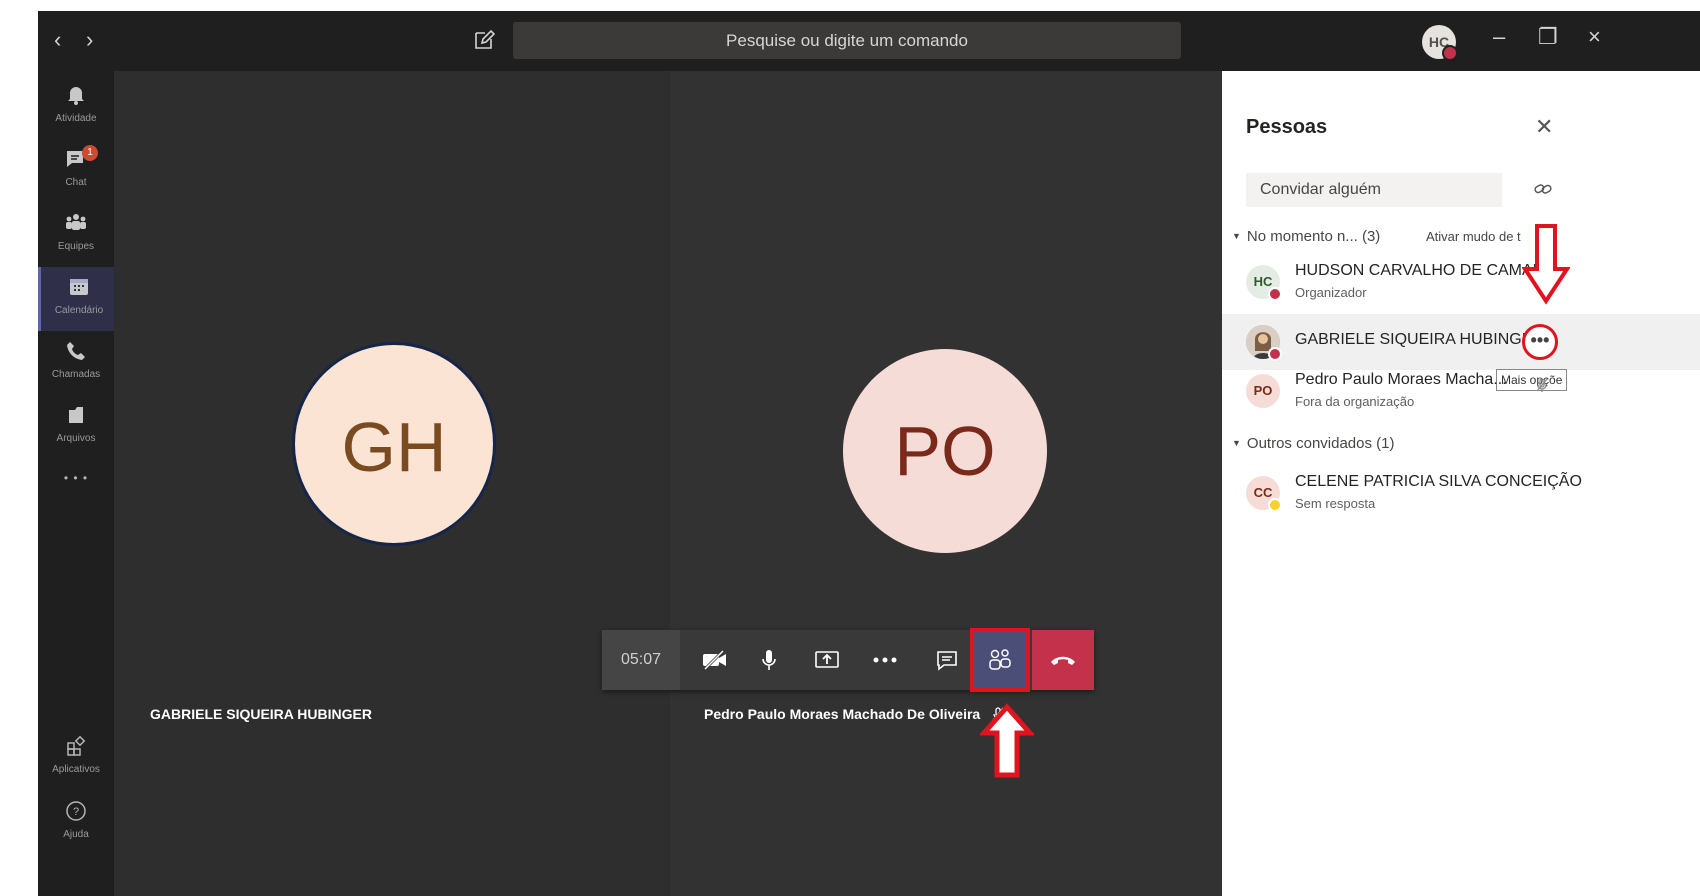 The image size is (1700, 896). What do you see at coordinates (76, 222) in the screenshot?
I see `teams-icon` at bounding box center [76, 222].